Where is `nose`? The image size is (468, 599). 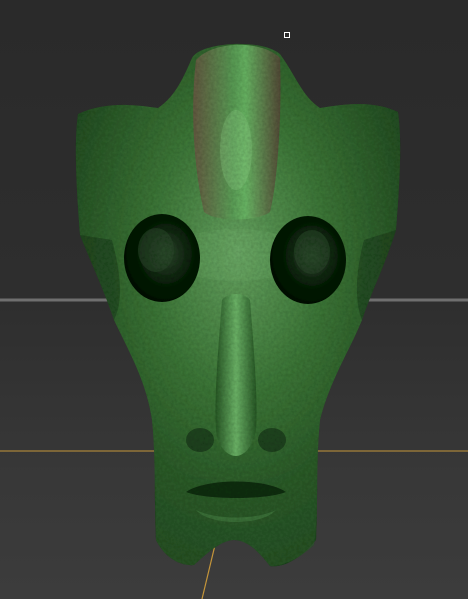
nose is located at coordinates (236, 375).